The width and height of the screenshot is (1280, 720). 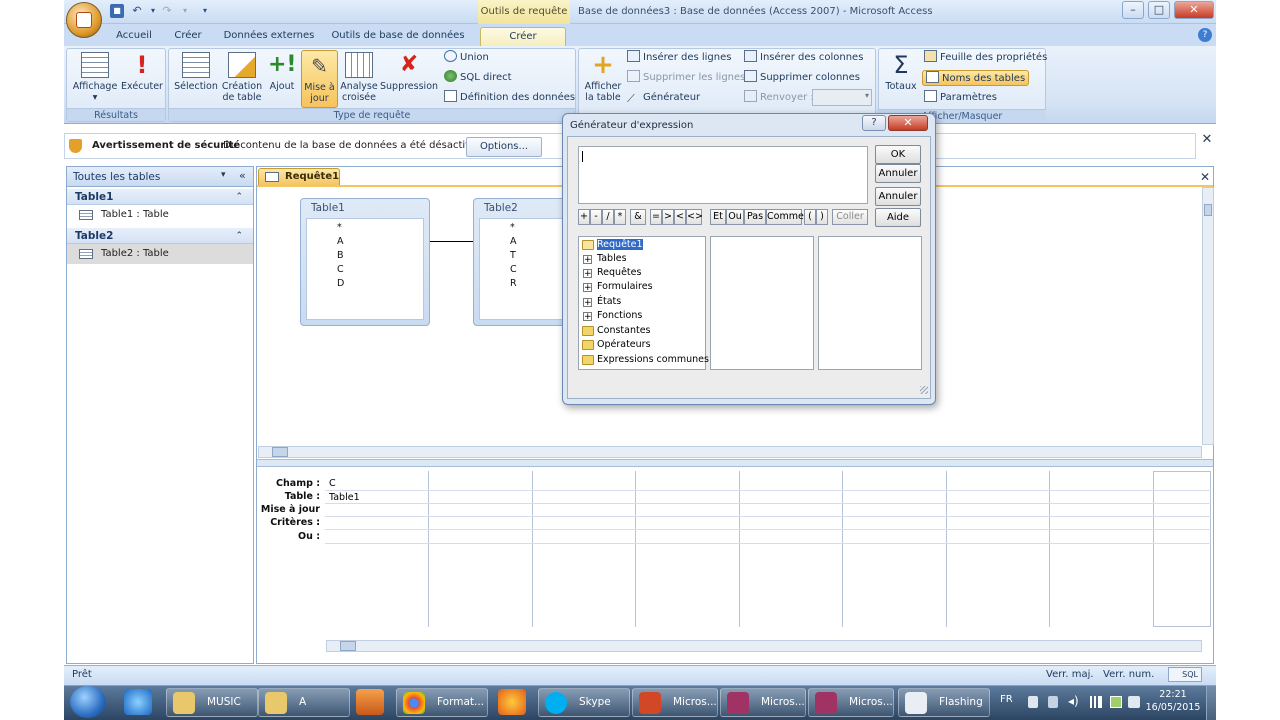 What do you see at coordinates (612, 245) in the screenshot?
I see `tree-node-requete1: Requête1` at bounding box center [612, 245].